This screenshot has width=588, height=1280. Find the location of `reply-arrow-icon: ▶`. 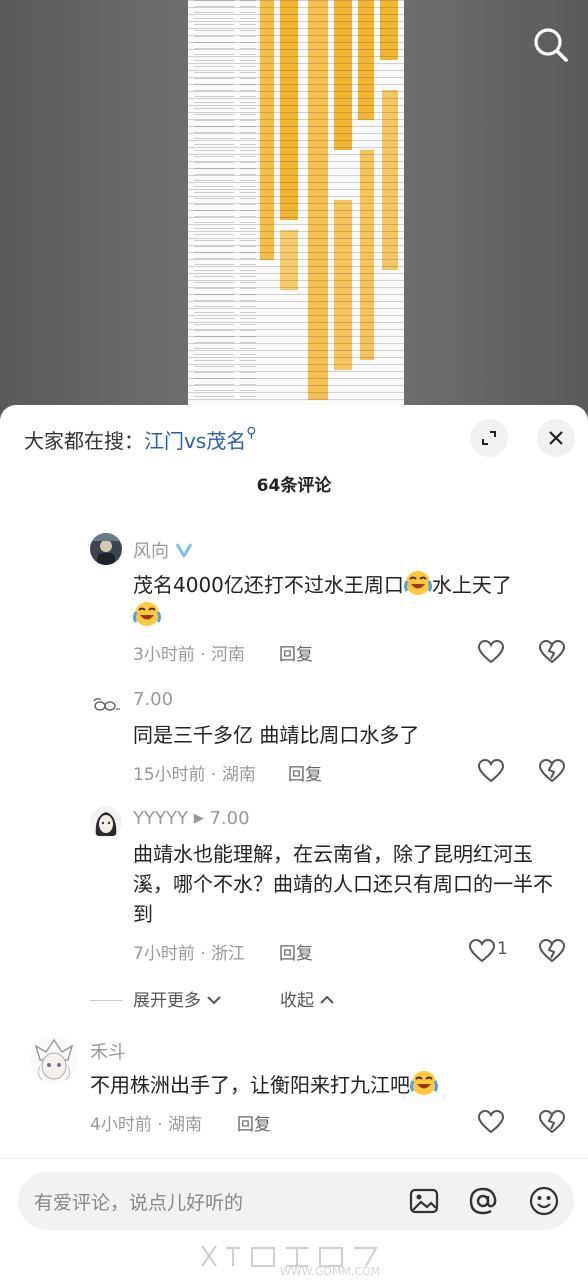

reply-arrow-icon: ▶ is located at coordinates (198, 818).